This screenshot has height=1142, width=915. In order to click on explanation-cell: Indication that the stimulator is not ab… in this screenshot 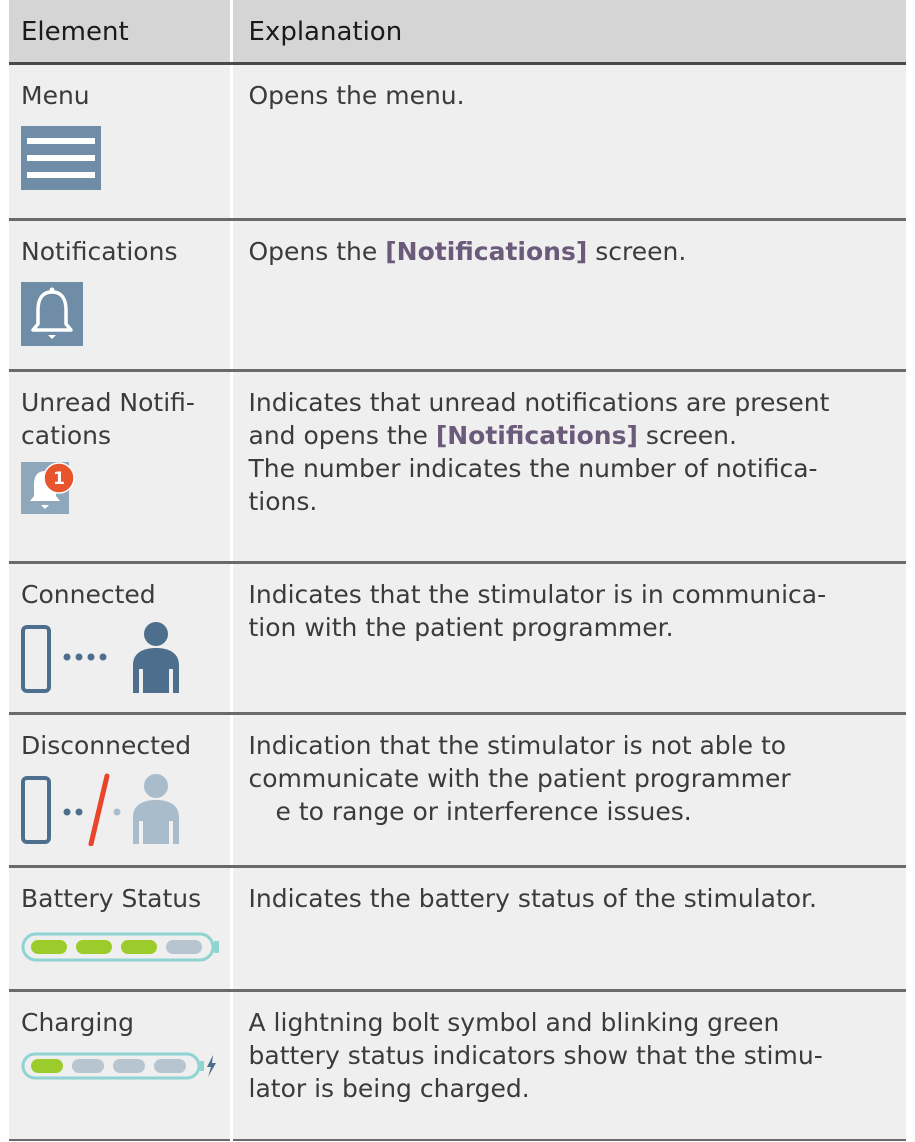, I will do `click(567, 791)`.